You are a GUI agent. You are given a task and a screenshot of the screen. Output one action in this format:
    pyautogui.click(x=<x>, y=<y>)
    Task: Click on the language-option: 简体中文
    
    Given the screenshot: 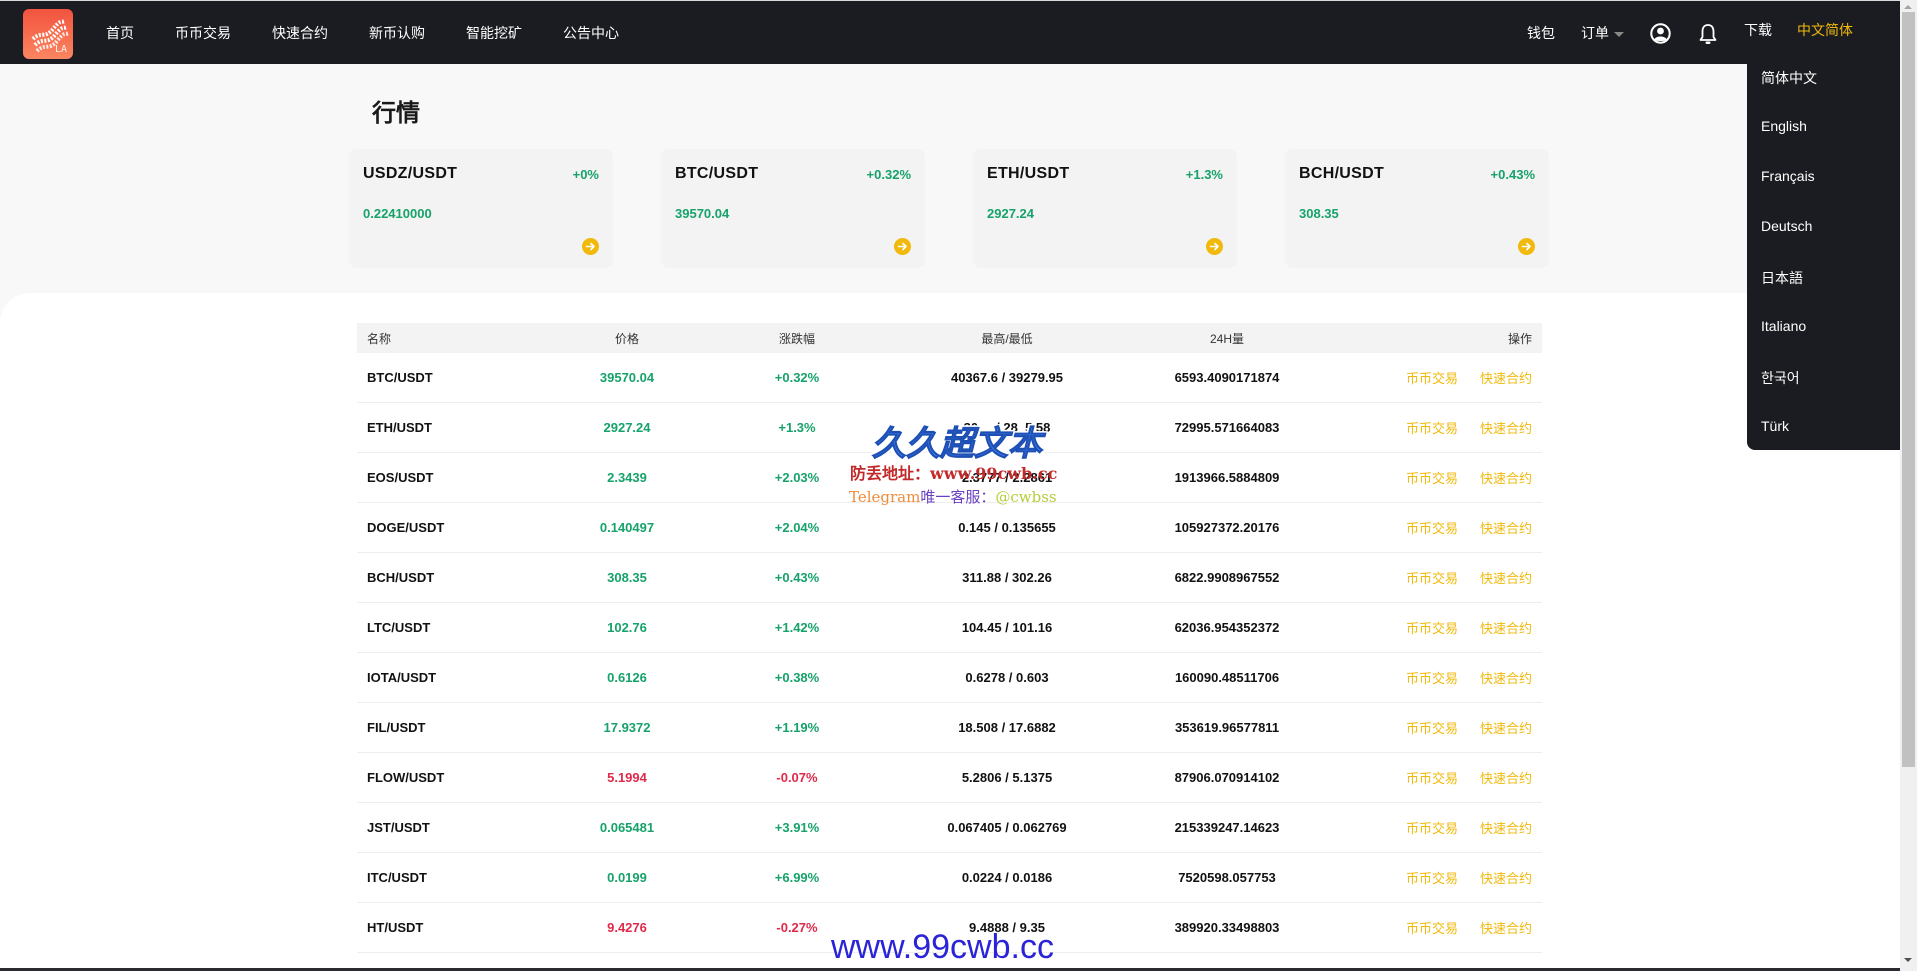 What is the action you would take?
    pyautogui.click(x=1789, y=78)
    